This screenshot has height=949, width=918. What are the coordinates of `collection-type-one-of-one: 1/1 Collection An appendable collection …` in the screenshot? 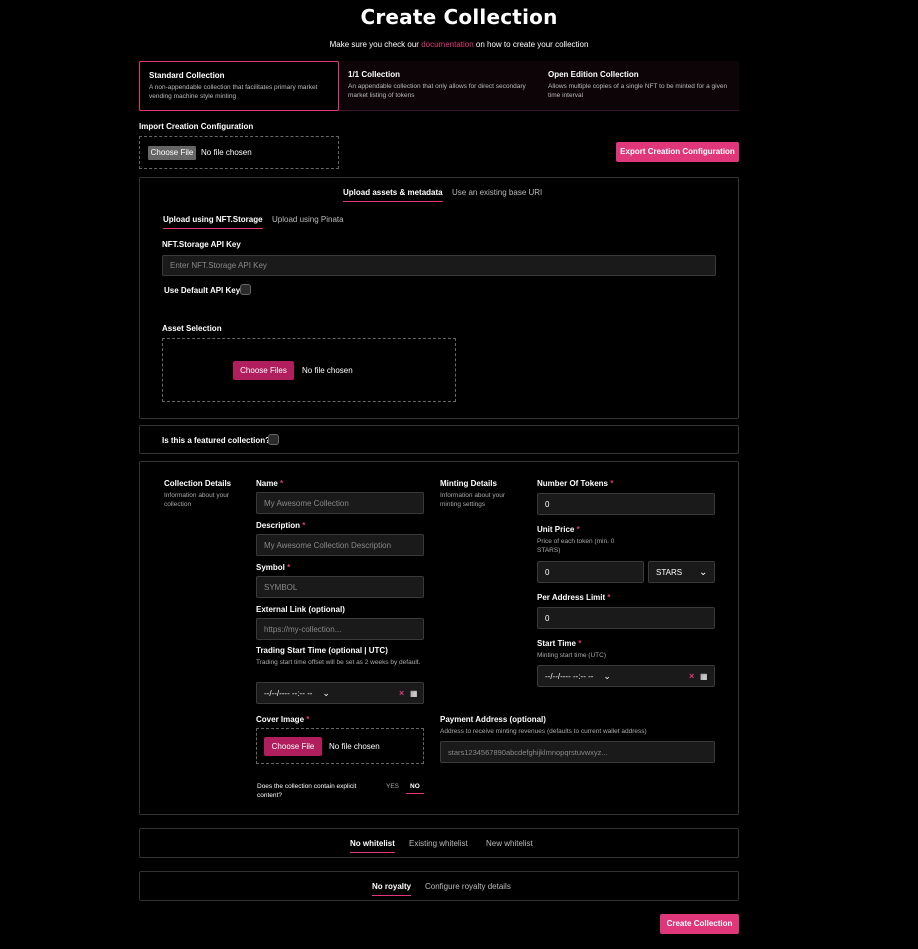 It's located at (439, 86).